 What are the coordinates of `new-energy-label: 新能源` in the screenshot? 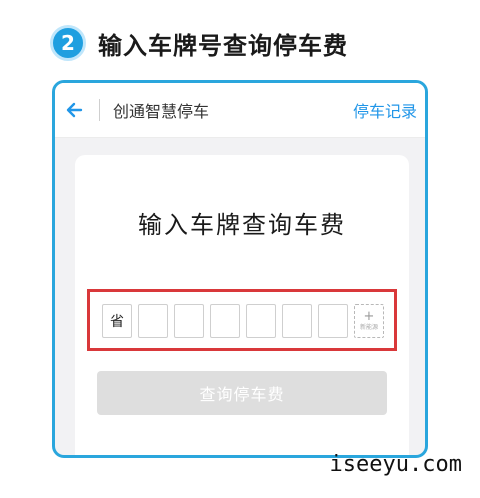 It's located at (368, 327).